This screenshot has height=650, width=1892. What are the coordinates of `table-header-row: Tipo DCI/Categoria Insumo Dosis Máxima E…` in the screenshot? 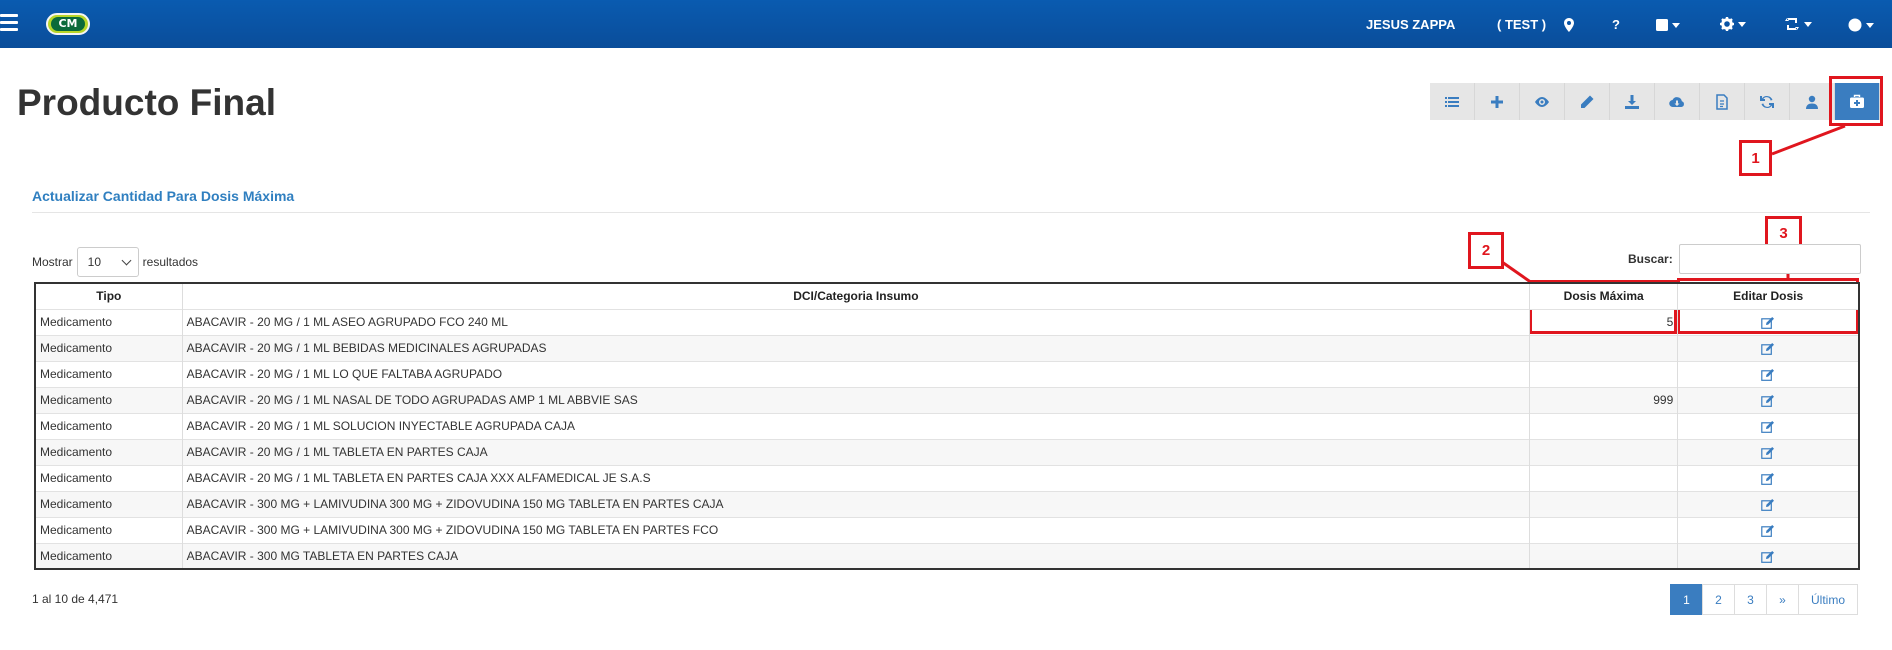 It's located at (947, 296).